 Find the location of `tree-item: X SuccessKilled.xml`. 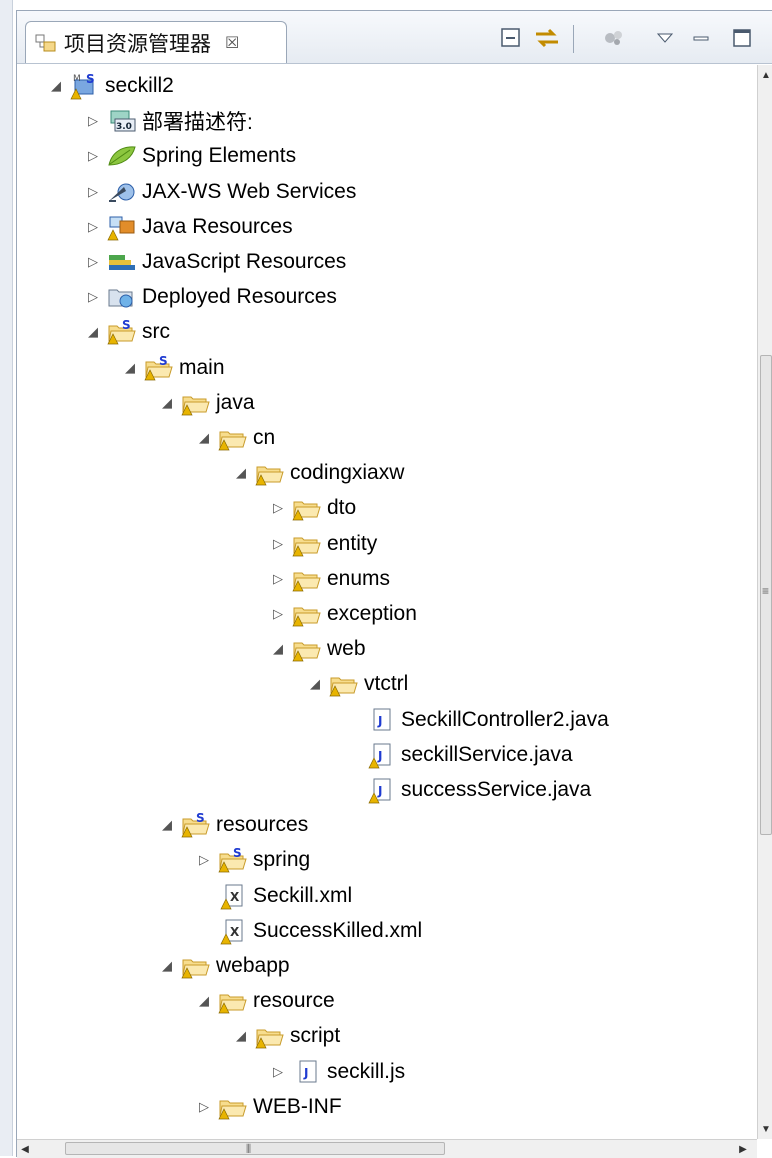

tree-item: X SuccessKilled.xml is located at coordinates (308, 931).